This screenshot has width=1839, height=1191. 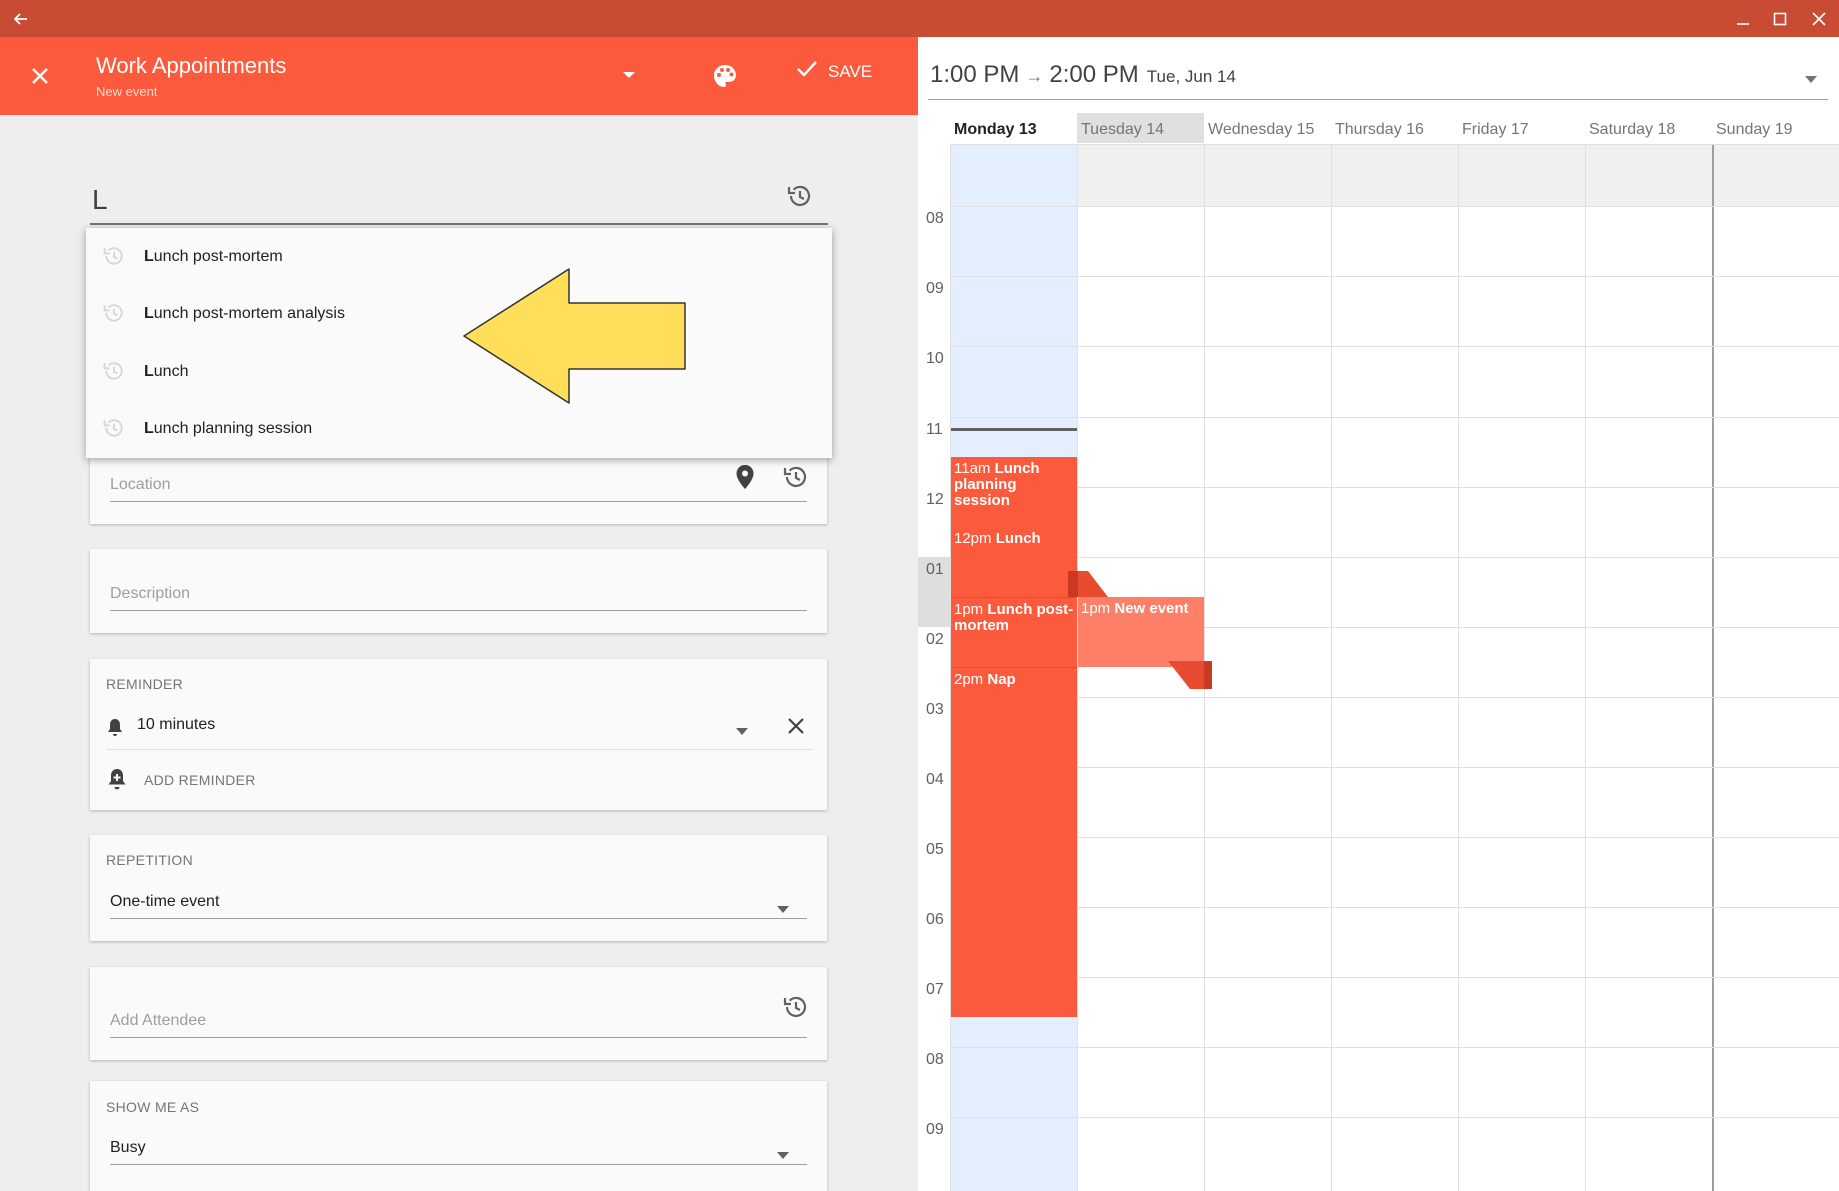 What do you see at coordinates (200, 780) in the screenshot?
I see `add-reminder-button: ADD REMINDER` at bounding box center [200, 780].